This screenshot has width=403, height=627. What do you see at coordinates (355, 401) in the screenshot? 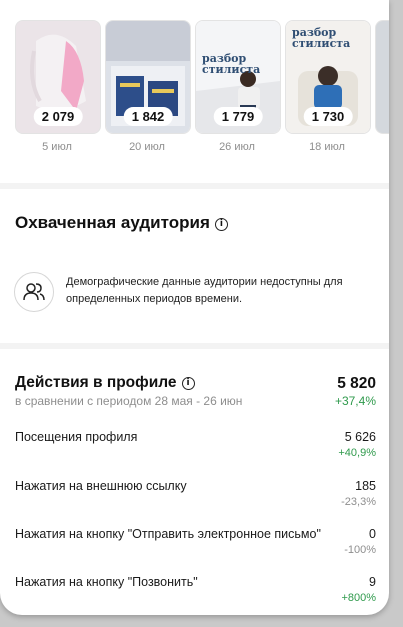
I see `profile-actions-total-change: +37,4%` at bounding box center [355, 401].